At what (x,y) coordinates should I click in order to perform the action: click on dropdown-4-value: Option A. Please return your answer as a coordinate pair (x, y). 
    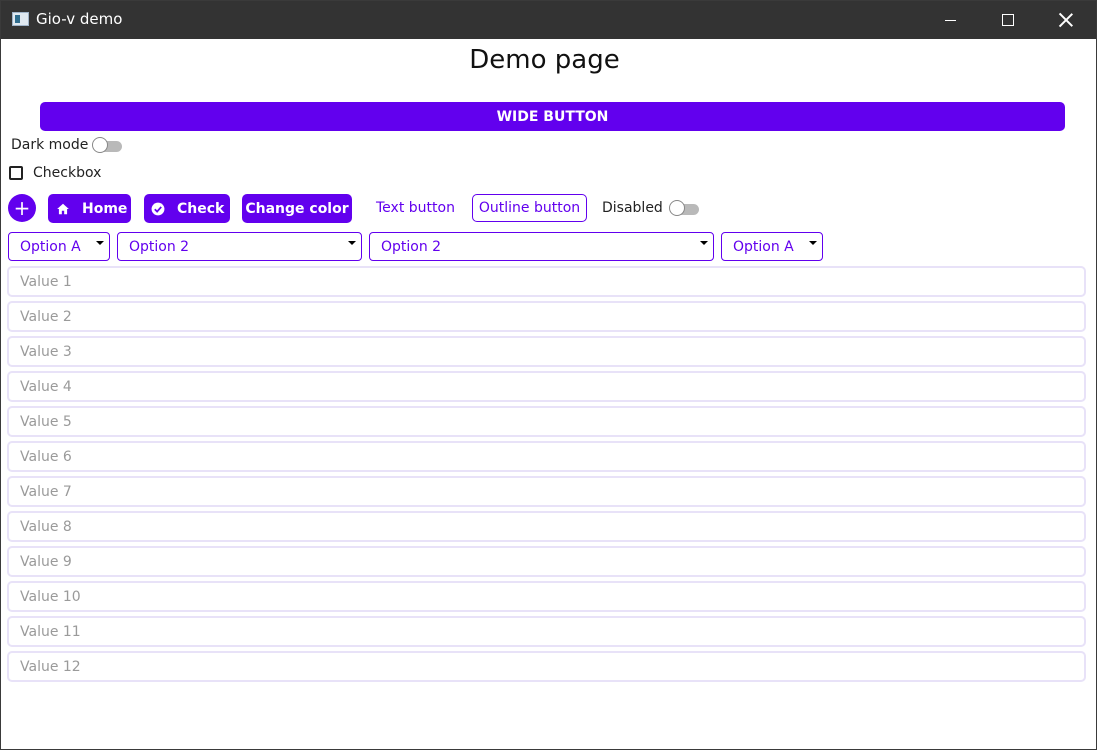
    Looking at the image, I should click on (763, 246).